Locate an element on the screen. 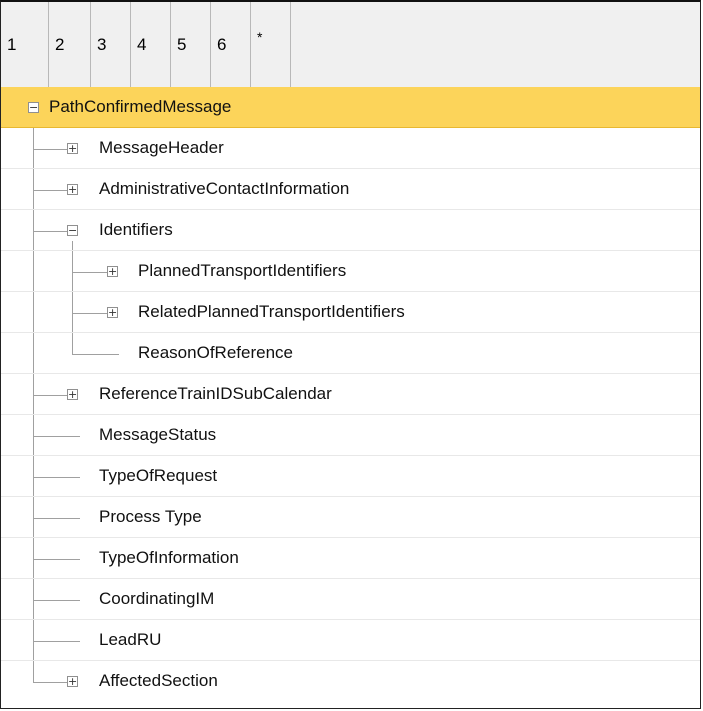 Image resolution: width=703 pixels, height=711 pixels. tree-node-label: Process Type is located at coordinates (150, 516).